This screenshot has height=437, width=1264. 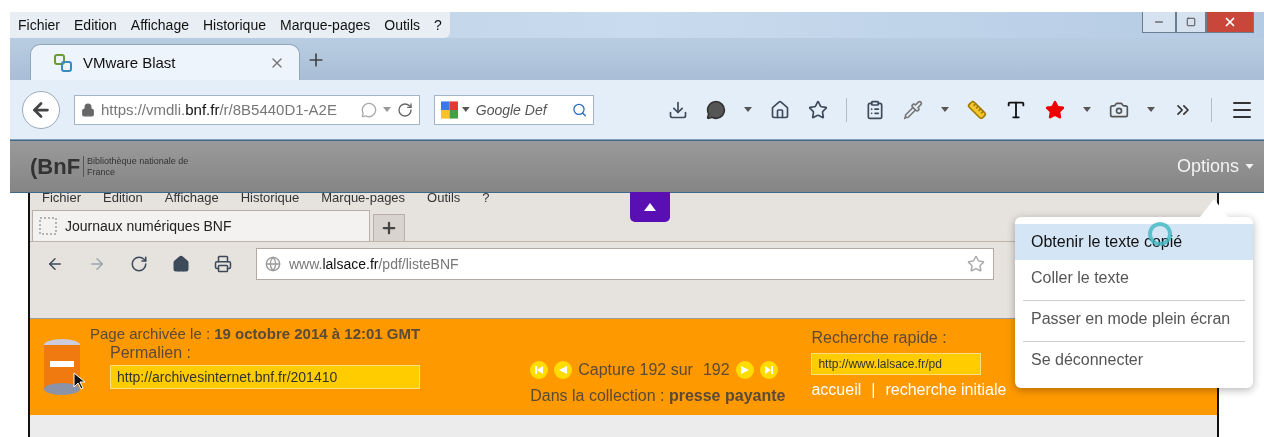 I want to click on search-field: Google Def, so click(x=514, y=109).